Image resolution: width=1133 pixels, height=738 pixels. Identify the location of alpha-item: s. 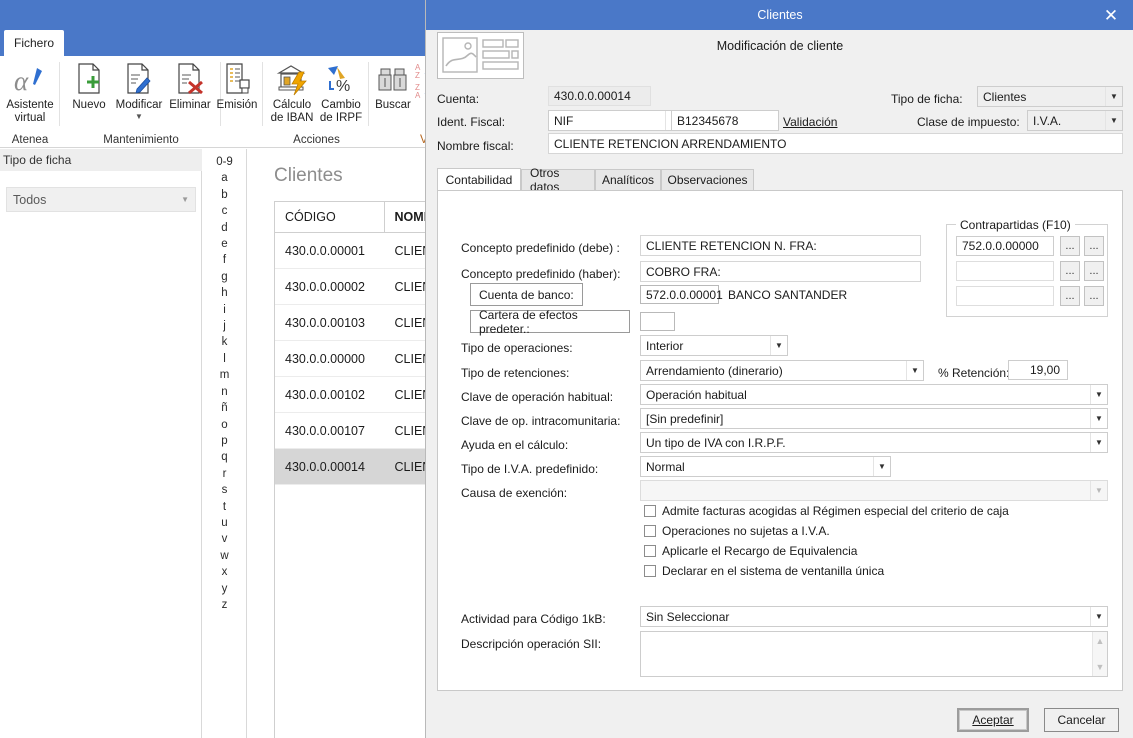
(225, 490).